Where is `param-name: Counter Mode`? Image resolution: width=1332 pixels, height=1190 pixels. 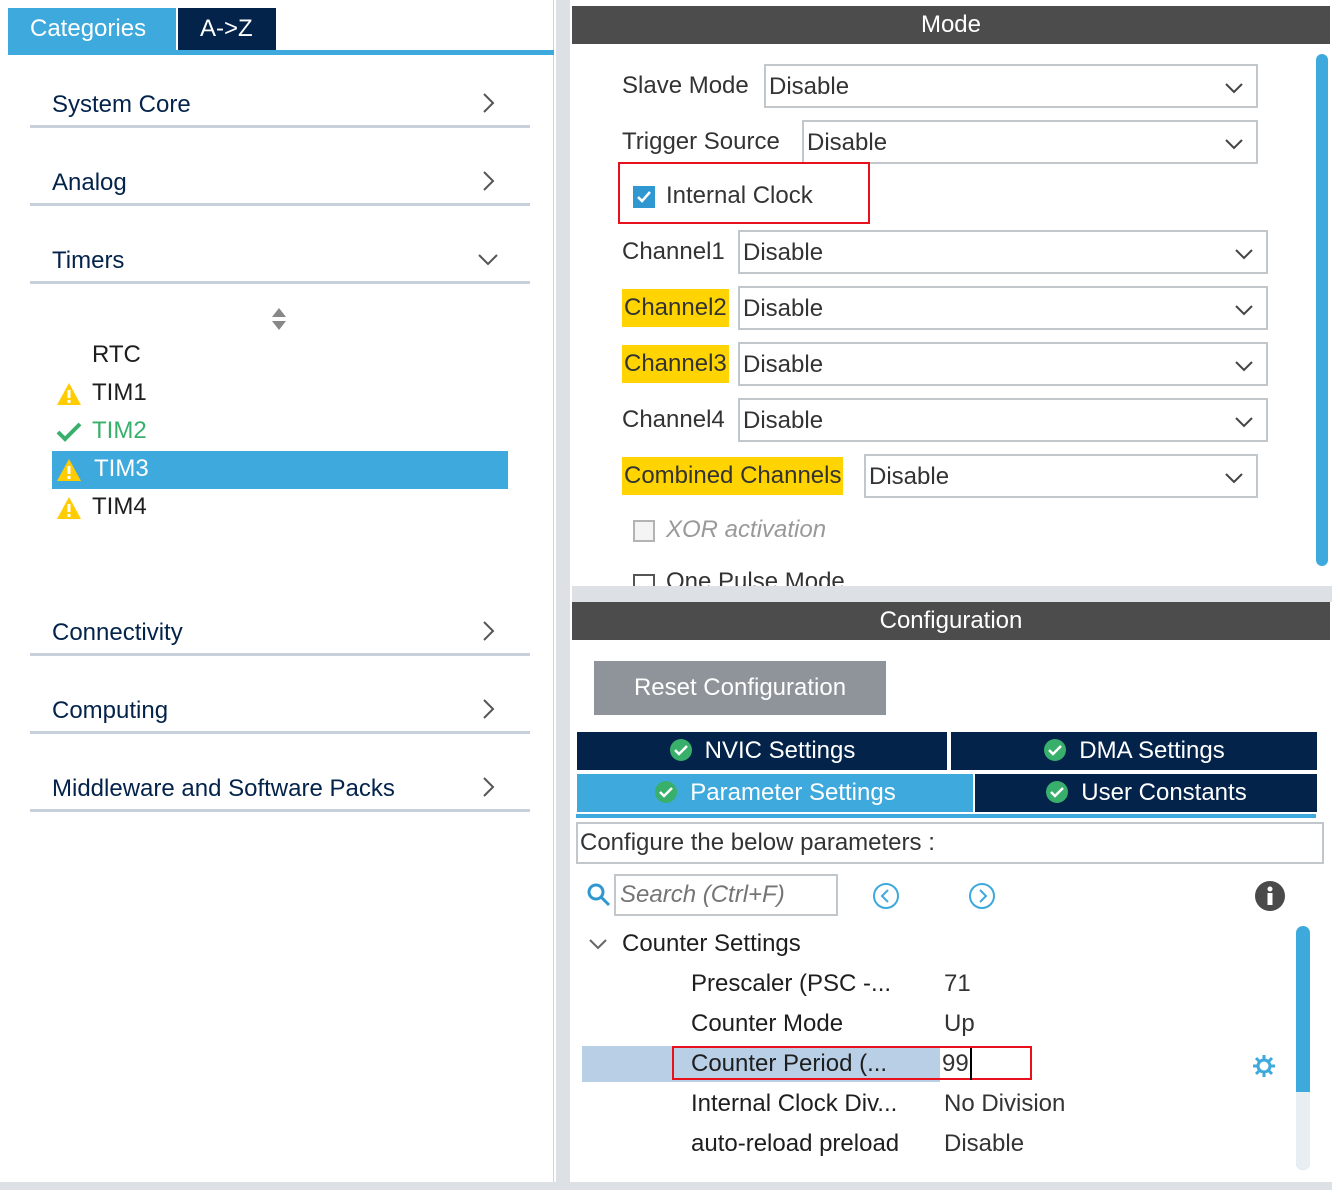
param-name: Counter Mode is located at coordinates (767, 1023).